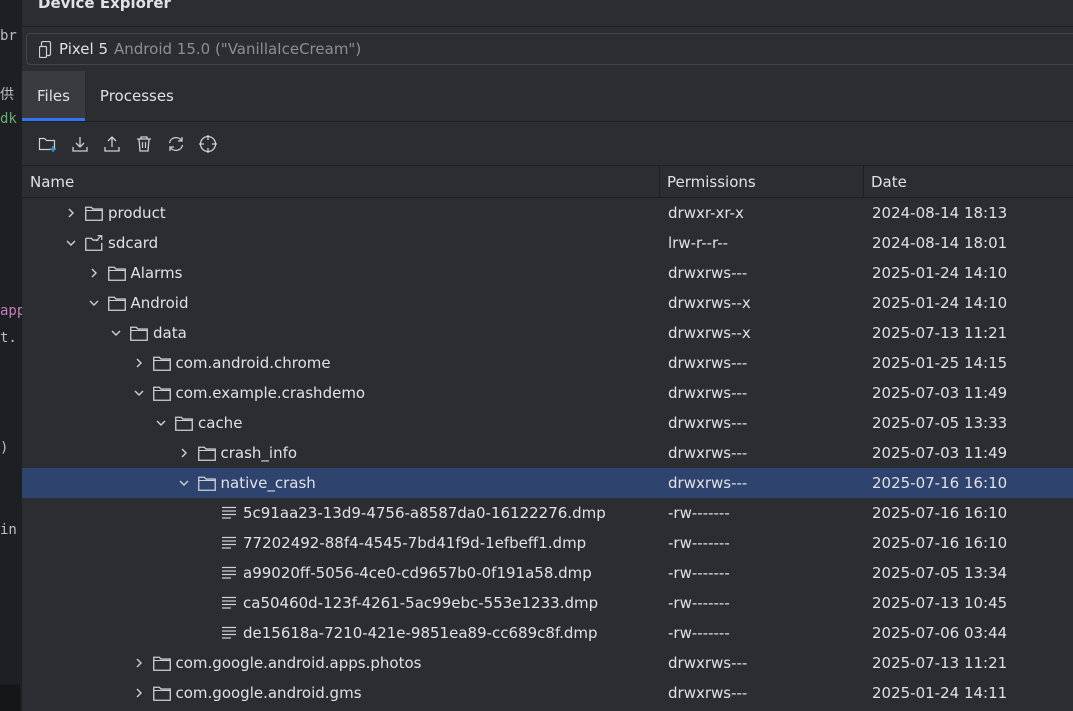 This screenshot has height=711, width=1073. Describe the element at coordinates (48, 144) in the screenshot. I see `new-folder-button` at that location.